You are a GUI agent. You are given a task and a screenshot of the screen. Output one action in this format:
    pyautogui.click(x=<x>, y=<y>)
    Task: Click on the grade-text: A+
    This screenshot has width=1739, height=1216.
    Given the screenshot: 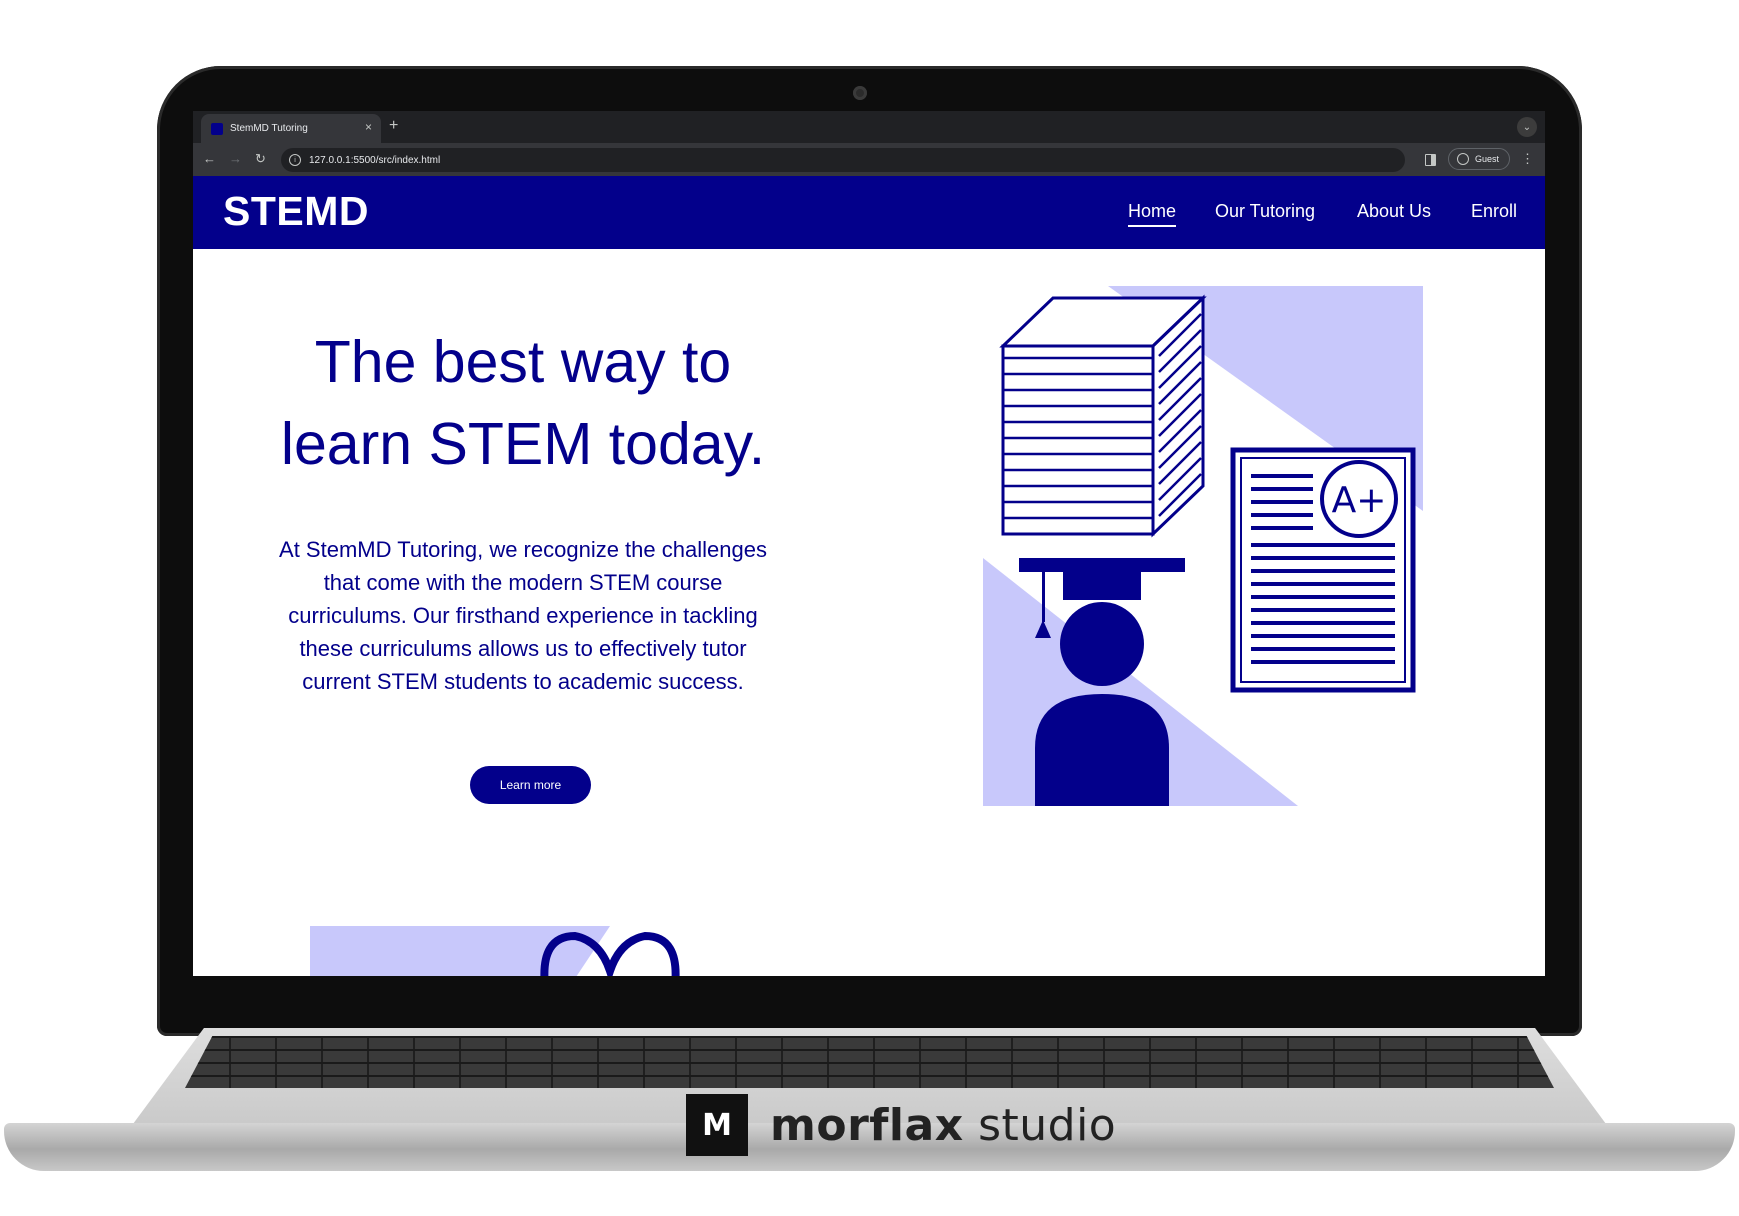 What is the action you would take?
    pyautogui.click(x=1359, y=500)
    